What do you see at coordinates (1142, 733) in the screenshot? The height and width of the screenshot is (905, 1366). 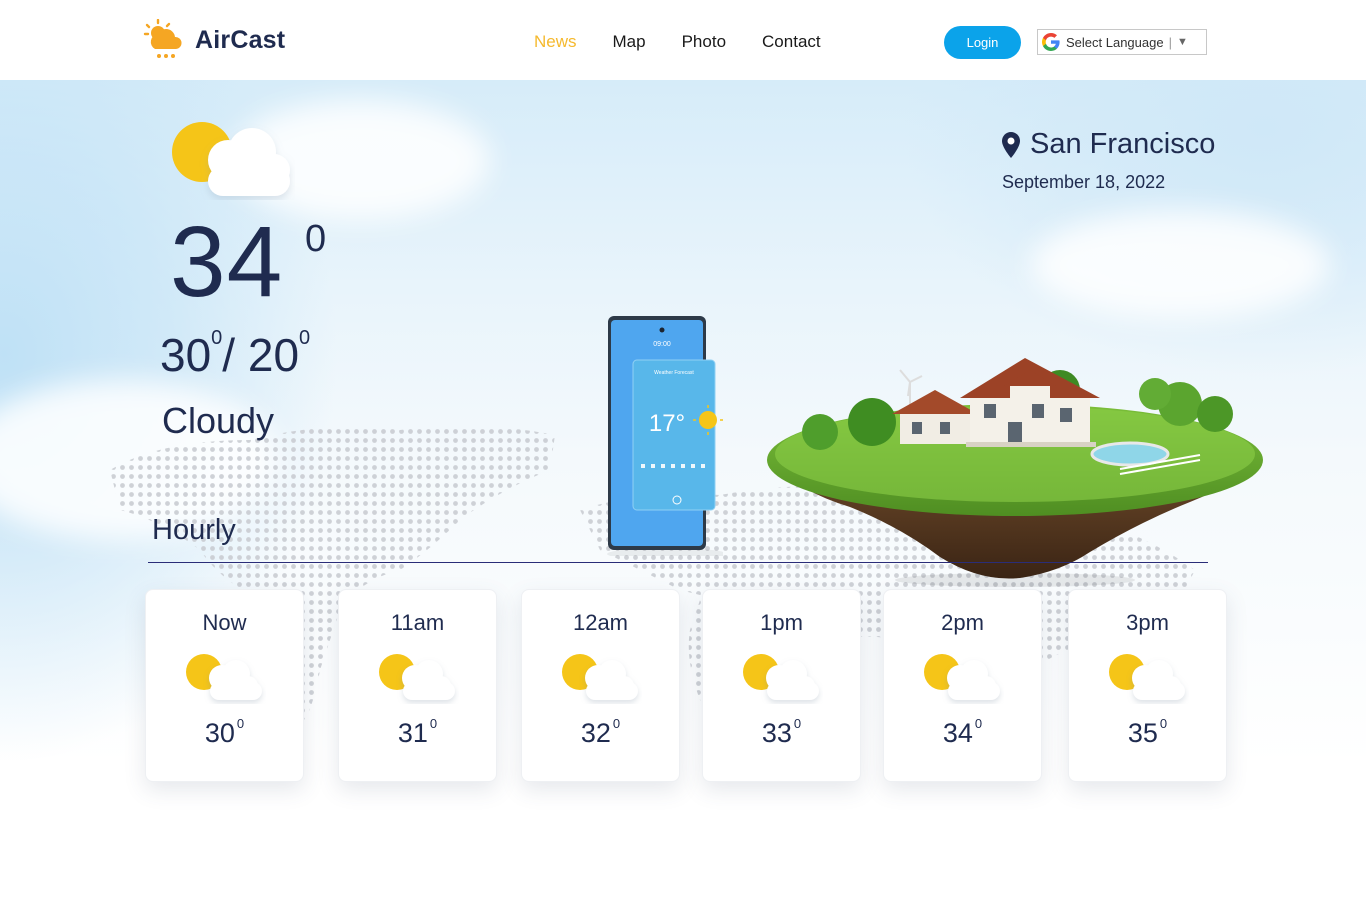 I see `hourly-temperature-value: 35` at bounding box center [1142, 733].